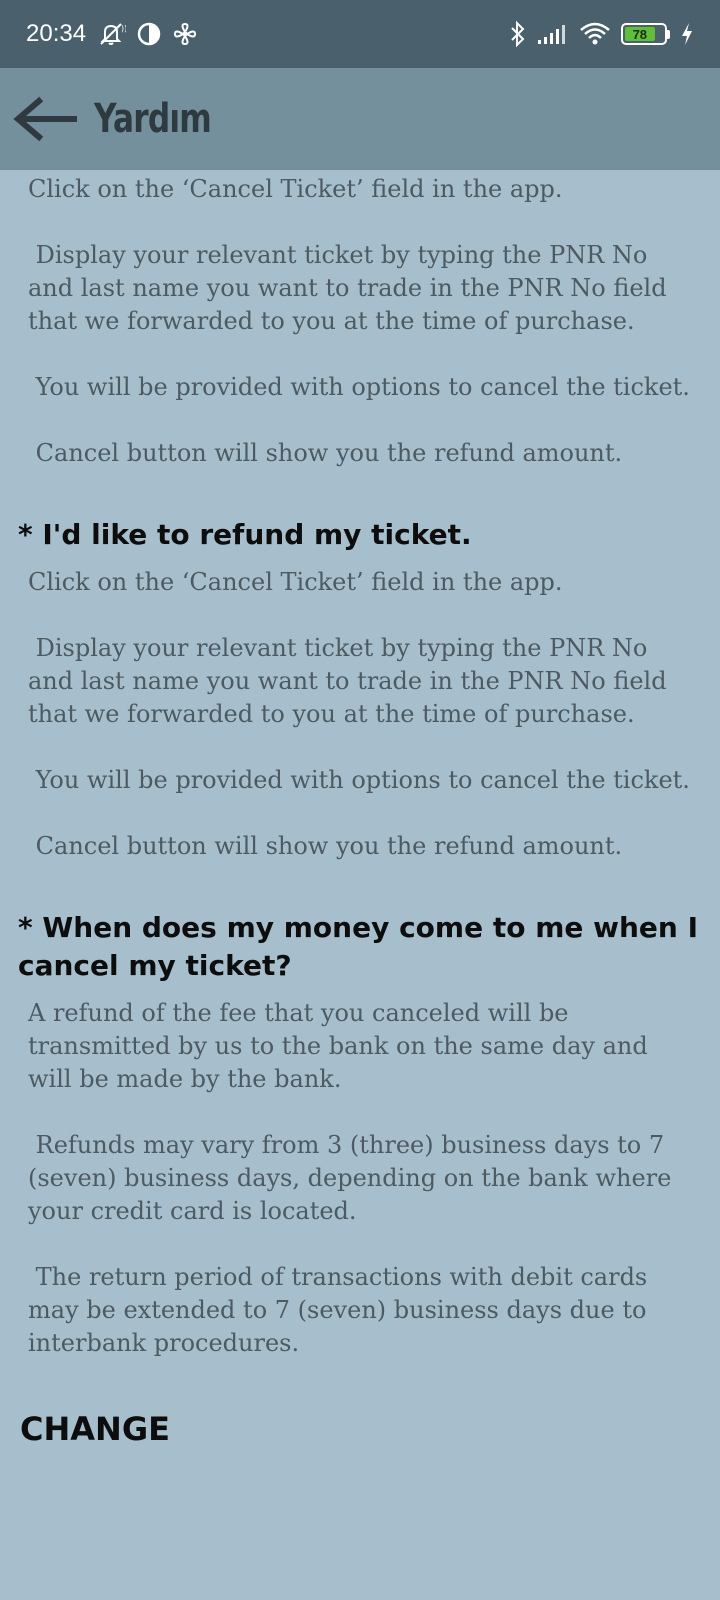  I want to click on fan-icon, so click(185, 34).